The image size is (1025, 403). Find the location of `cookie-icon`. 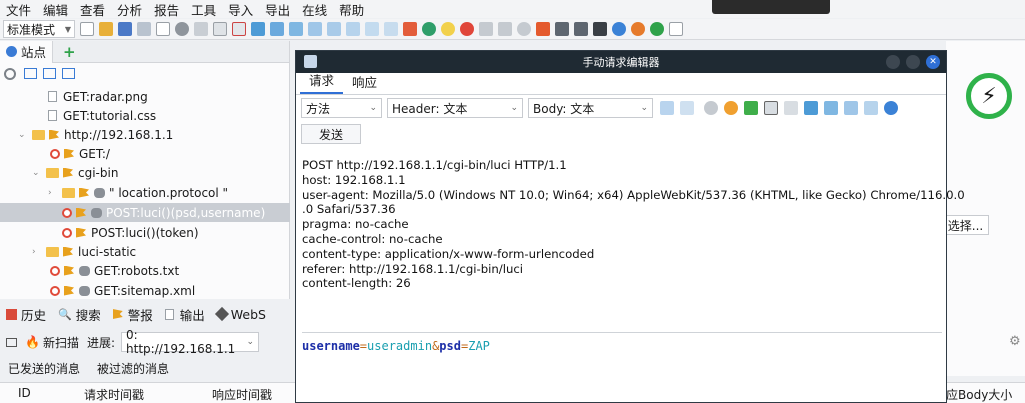

cookie-icon is located at coordinates (731, 108).